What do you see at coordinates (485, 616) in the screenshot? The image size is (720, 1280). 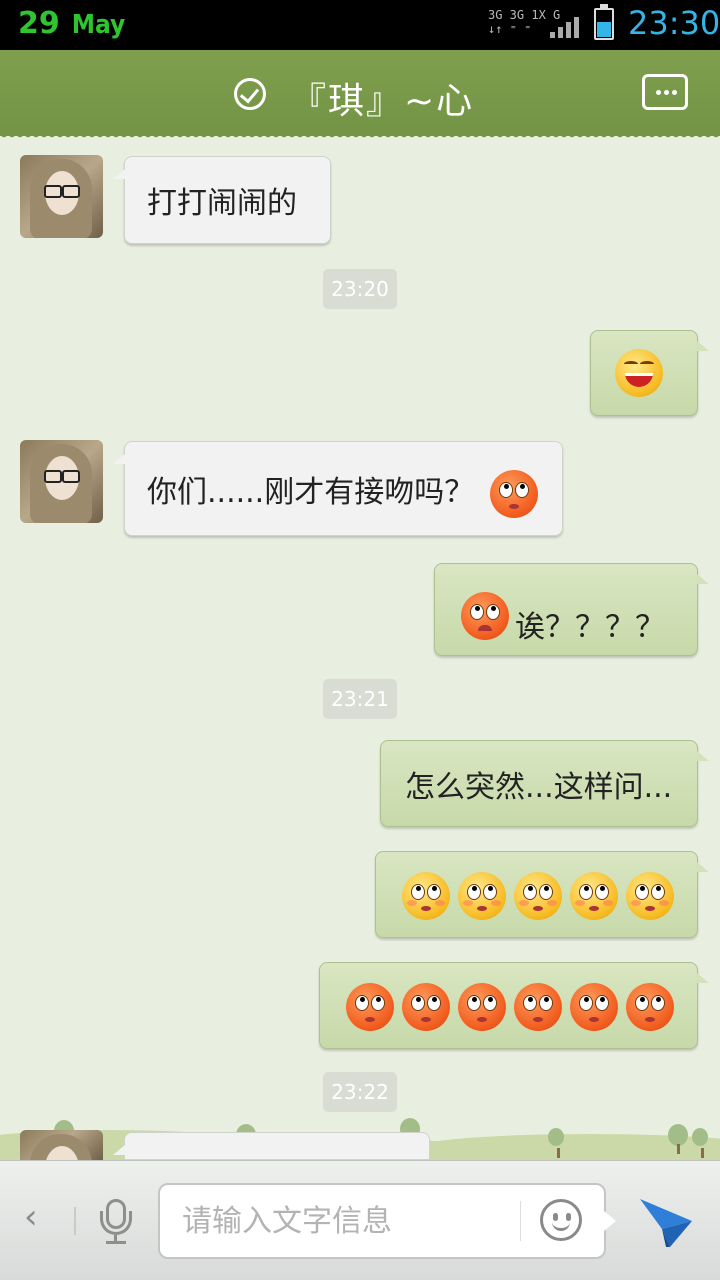 I see `sad-emoji-icon` at bounding box center [485, 616].